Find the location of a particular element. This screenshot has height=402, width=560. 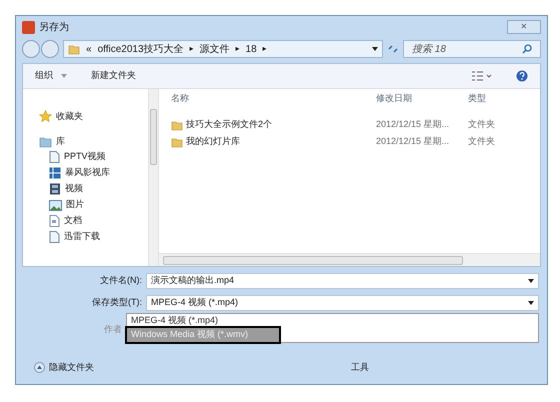

overflow-chevron: « is located at coordinates (89, 49).